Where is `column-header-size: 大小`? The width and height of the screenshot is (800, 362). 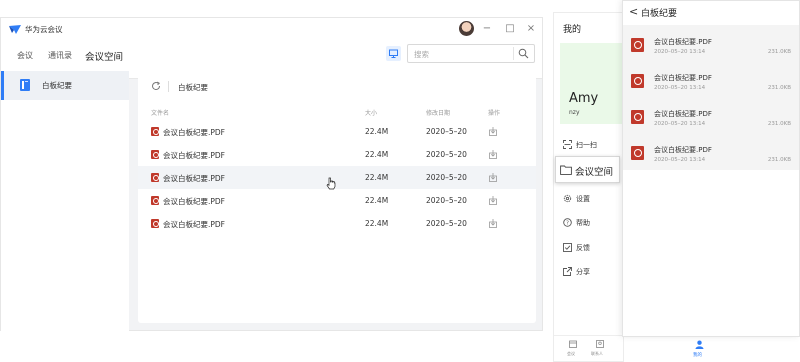
column-header-size: 大小 is located at coordinates (371, 113).